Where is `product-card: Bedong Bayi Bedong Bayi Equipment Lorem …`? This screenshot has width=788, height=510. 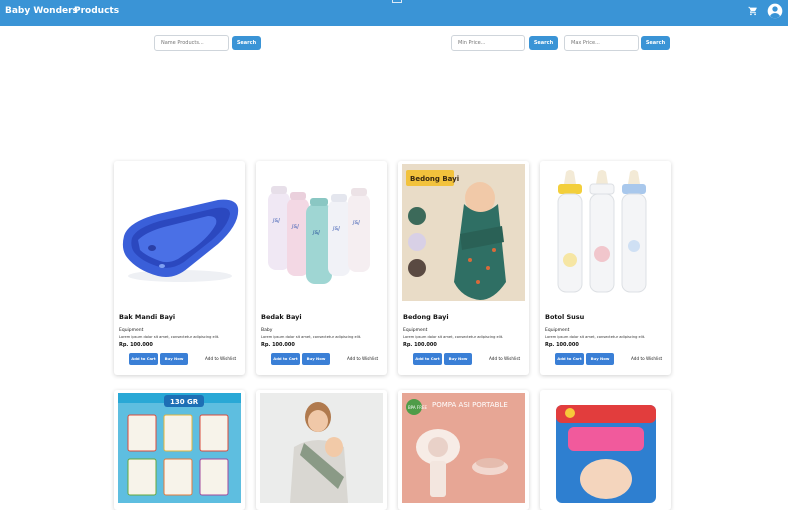 product-card: Bedong Bayi Bedong Bayi Equipment Lorem … is located at coordinates (463, 268).